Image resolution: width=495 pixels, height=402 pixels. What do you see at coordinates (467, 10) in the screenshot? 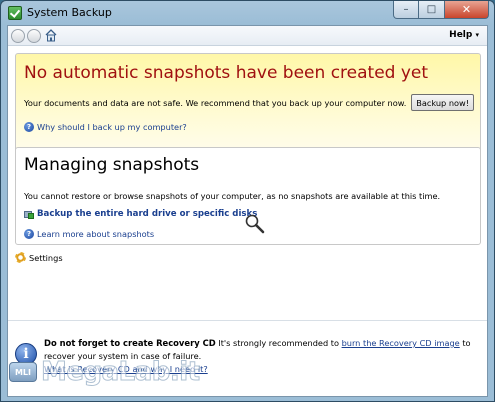
I see `close-button: ✕` at bounding box center [467, 10].